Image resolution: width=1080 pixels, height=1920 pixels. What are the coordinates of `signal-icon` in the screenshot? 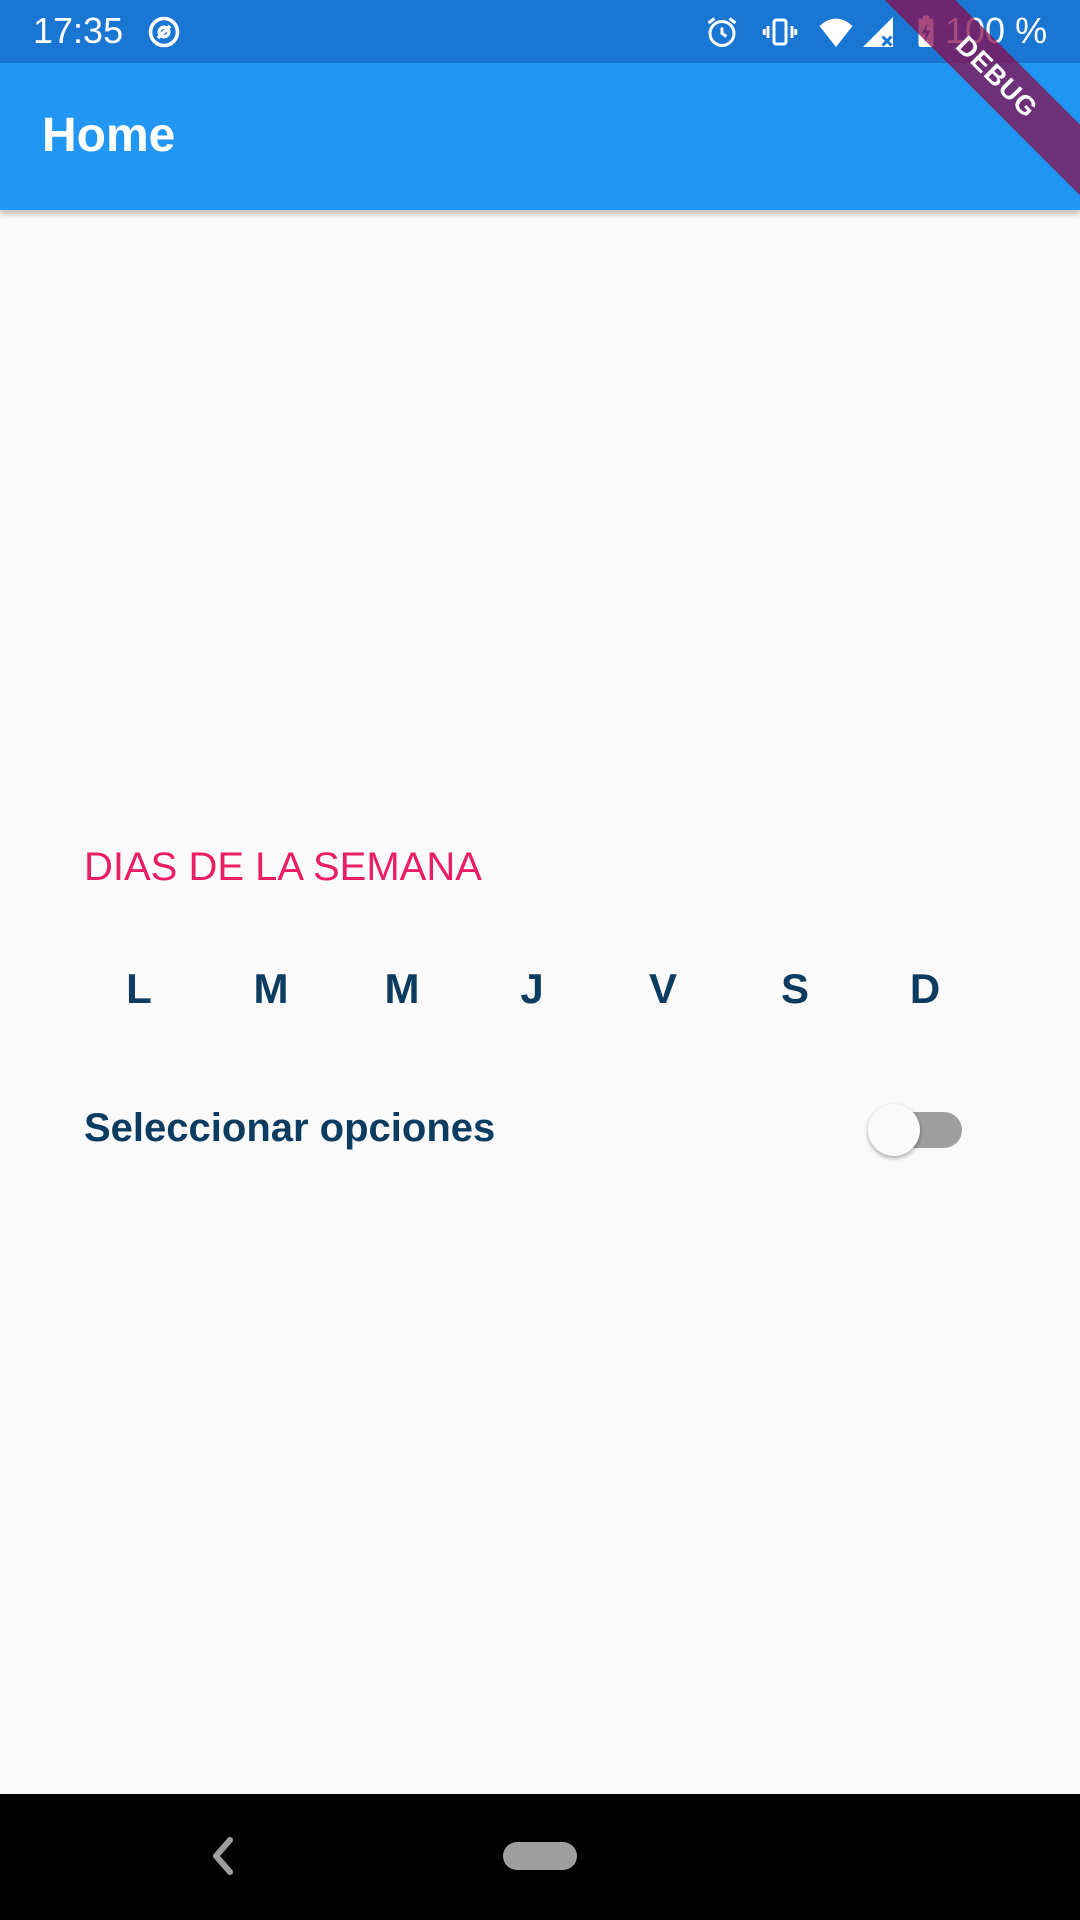 It's located at (878, 32).